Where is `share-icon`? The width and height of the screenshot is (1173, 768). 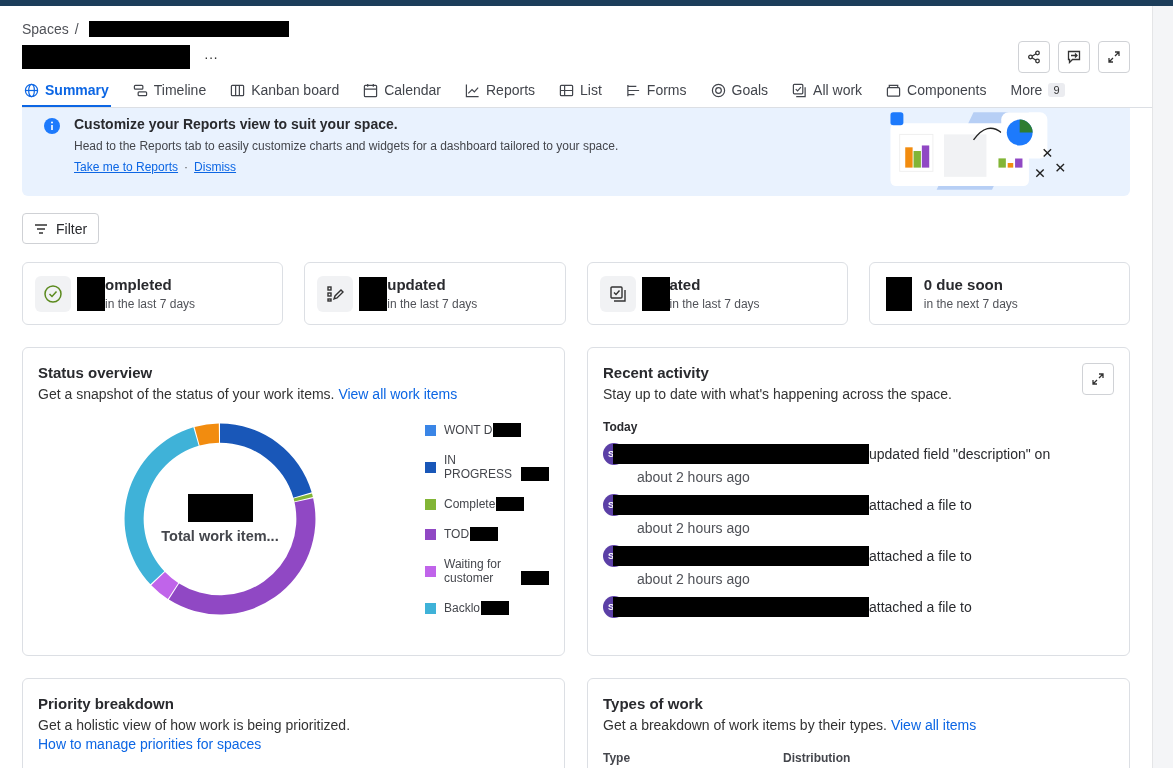
share-icon is located at coordinates (1034, 57).